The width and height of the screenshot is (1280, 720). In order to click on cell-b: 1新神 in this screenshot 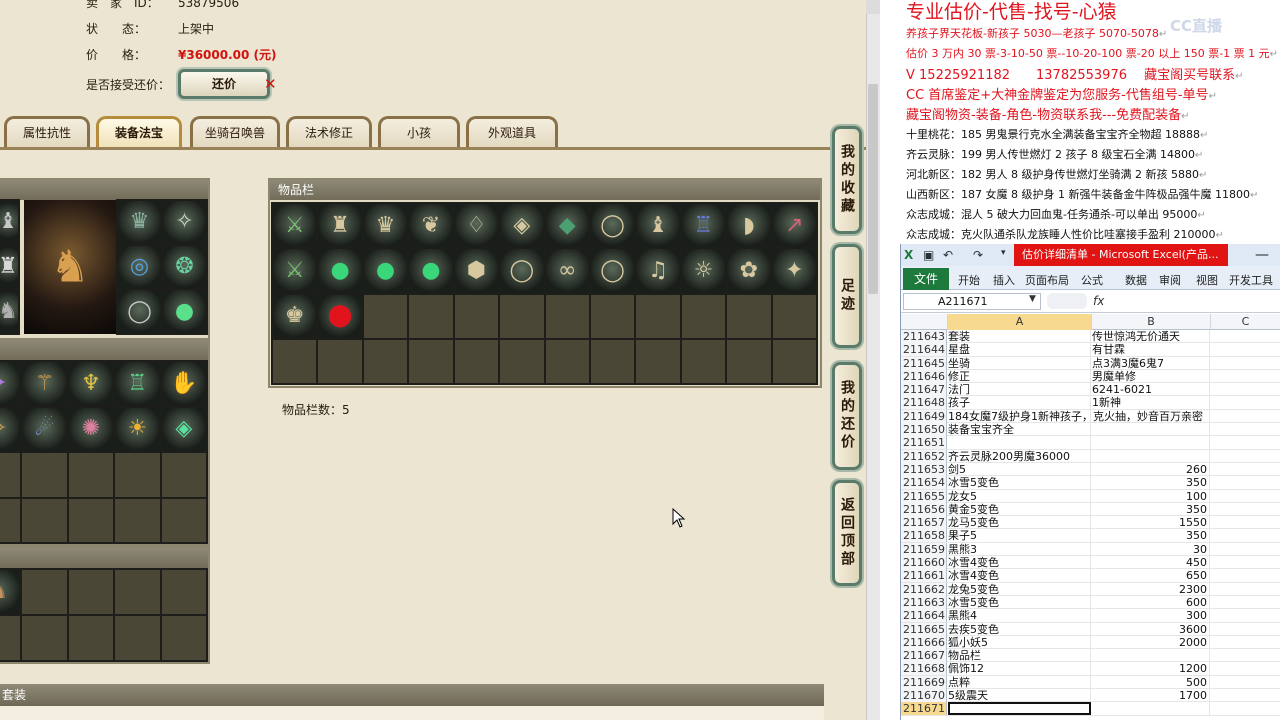, I will do `click(1151, 403)`.